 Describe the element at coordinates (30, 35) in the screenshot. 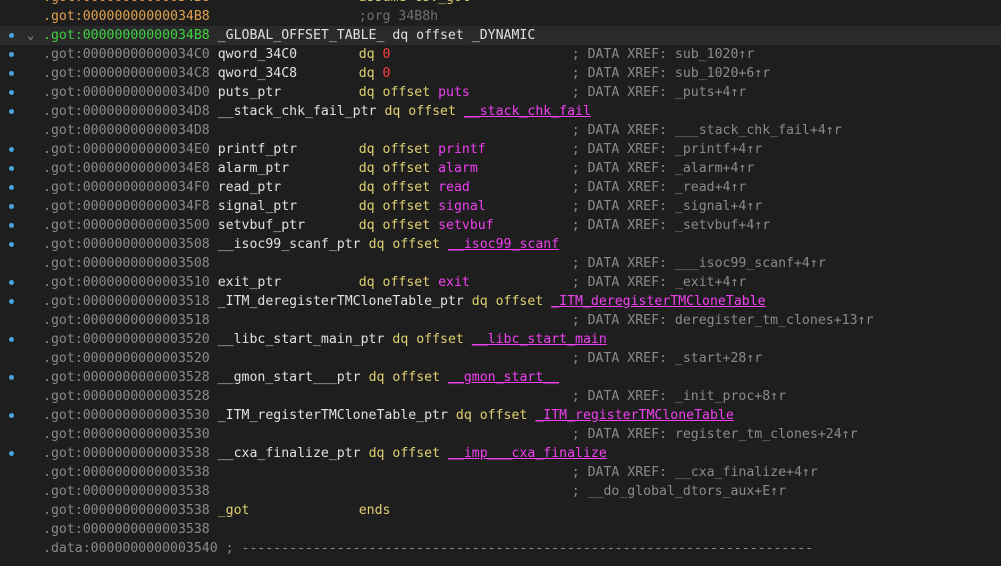

I see `fold-chevron-icon: ⌄` at that location.